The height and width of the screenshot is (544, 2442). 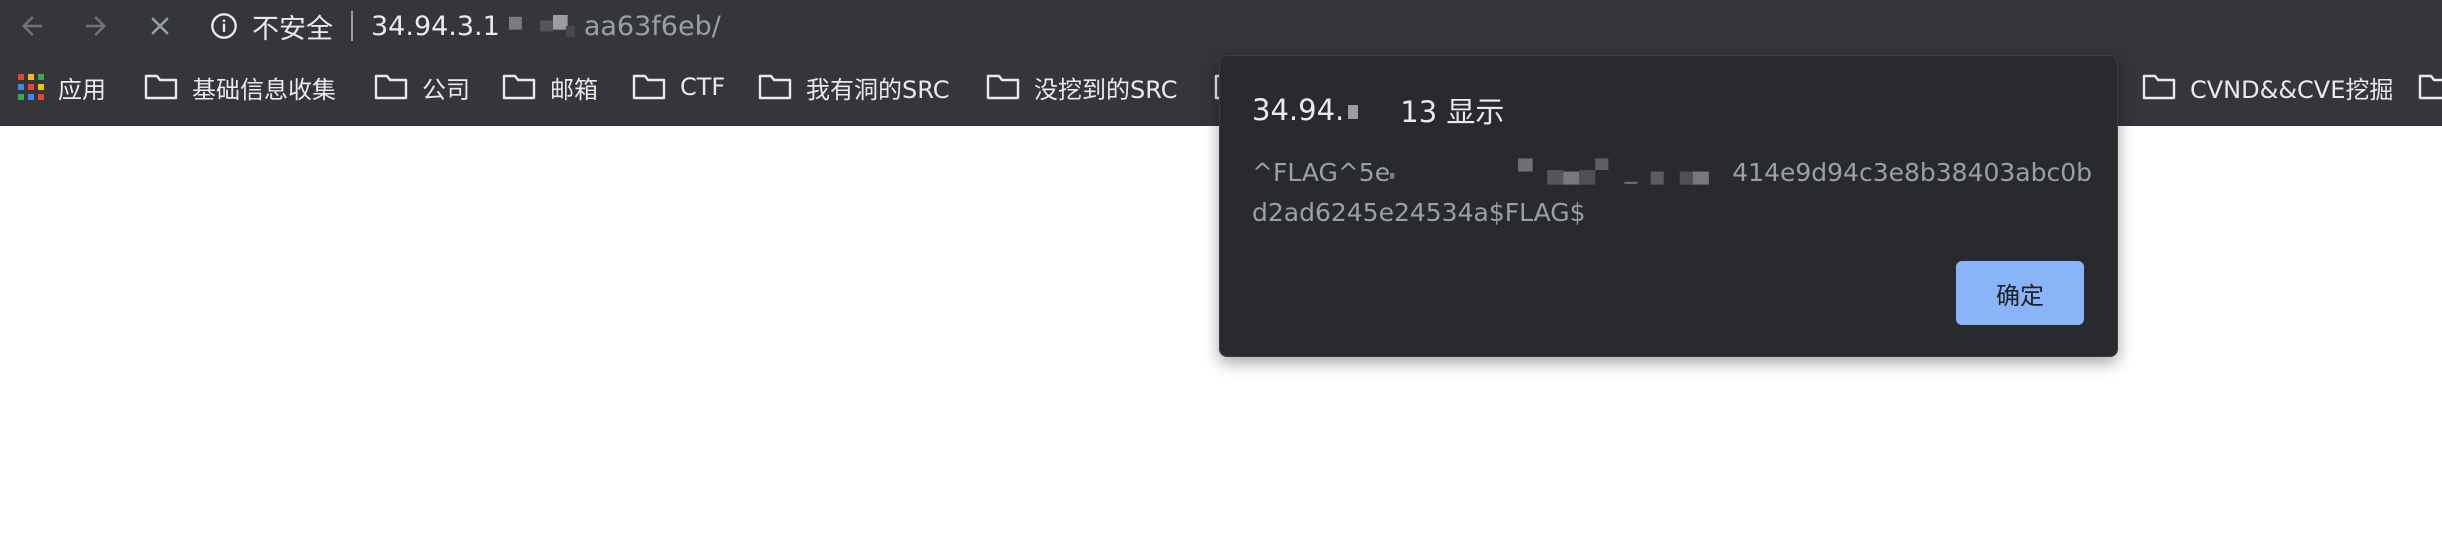 What do you see at coordinates (446, 89) in the screenshot?
I see `bookmark-label: 公司` at bounding box center [446, 89].